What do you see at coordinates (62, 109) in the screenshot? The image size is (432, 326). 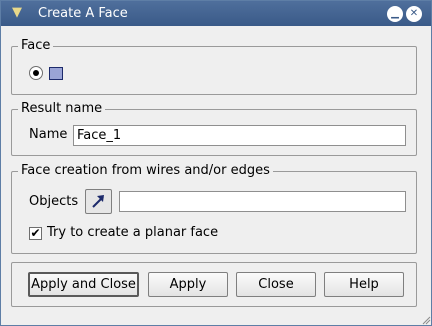 I see `result-name-legend: Result name` at bounding box center [62, 109].